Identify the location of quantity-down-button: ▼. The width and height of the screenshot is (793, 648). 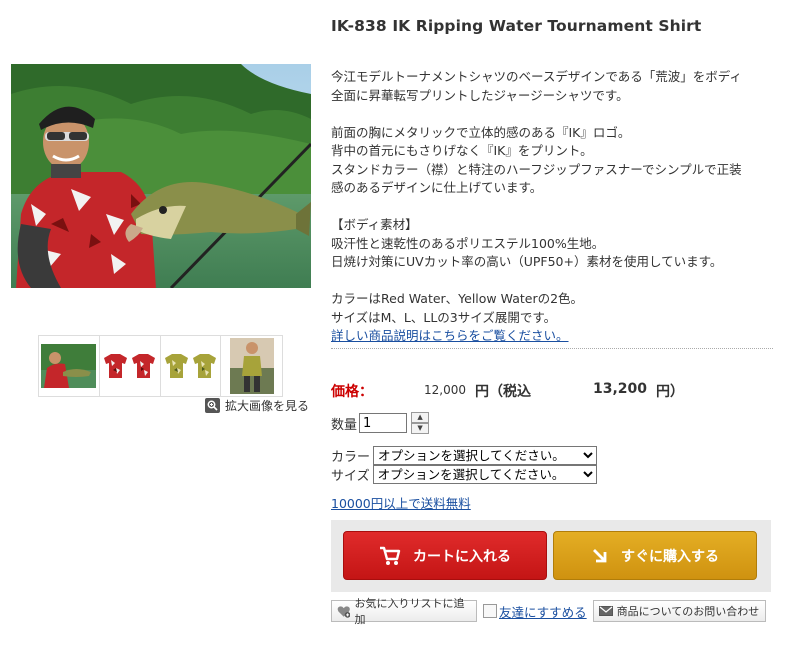
(420, 428).